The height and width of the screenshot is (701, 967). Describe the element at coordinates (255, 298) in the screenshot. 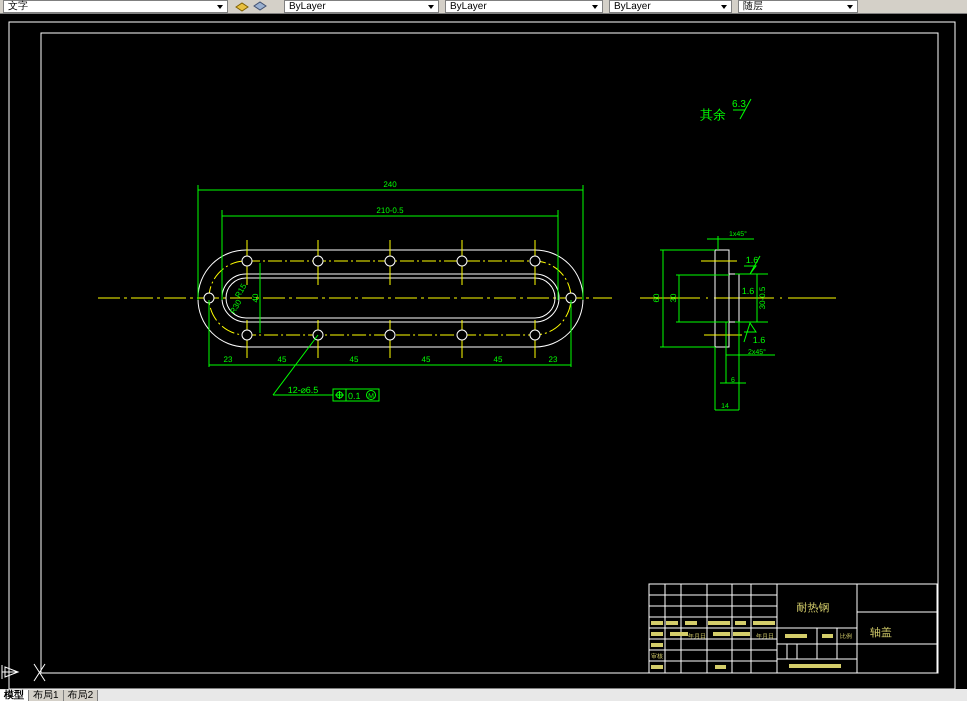

I see `dimension-text: 40` at that location.